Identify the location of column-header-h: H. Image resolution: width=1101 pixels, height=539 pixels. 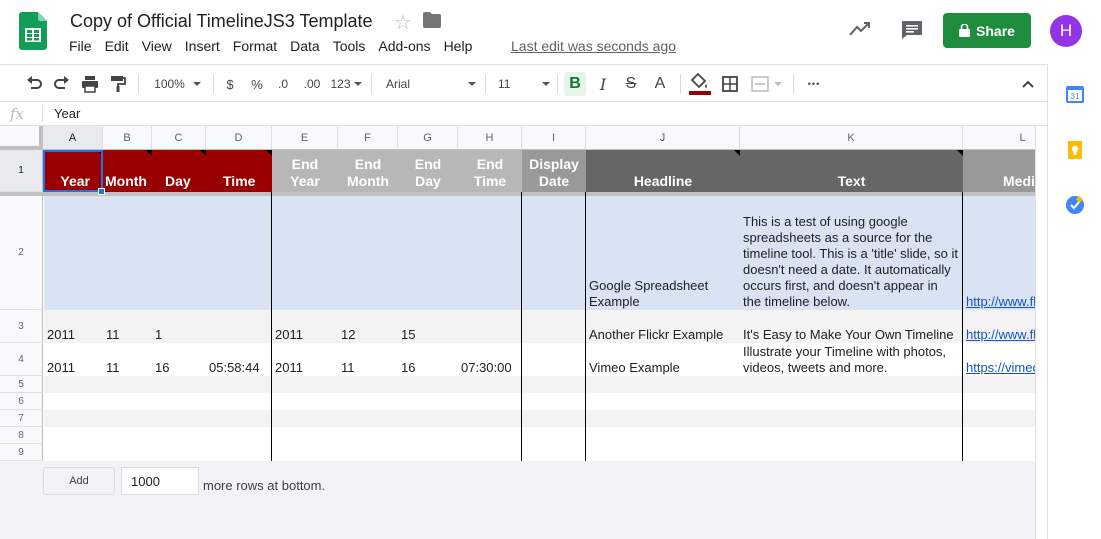
(490, 138).